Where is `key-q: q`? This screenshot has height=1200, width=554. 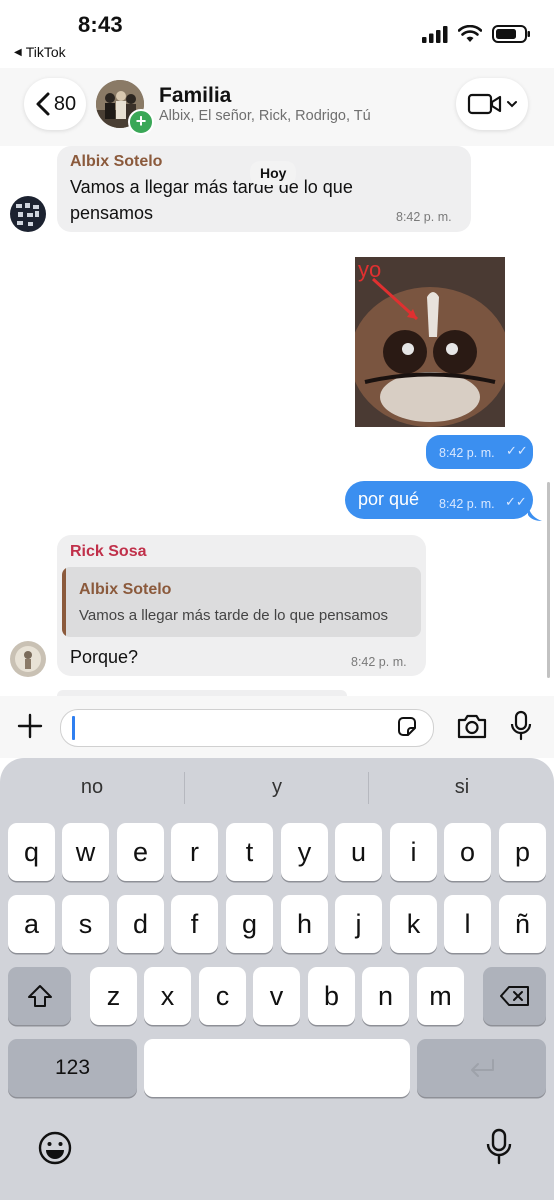 key-q: q is located at coordinates (31, 852).